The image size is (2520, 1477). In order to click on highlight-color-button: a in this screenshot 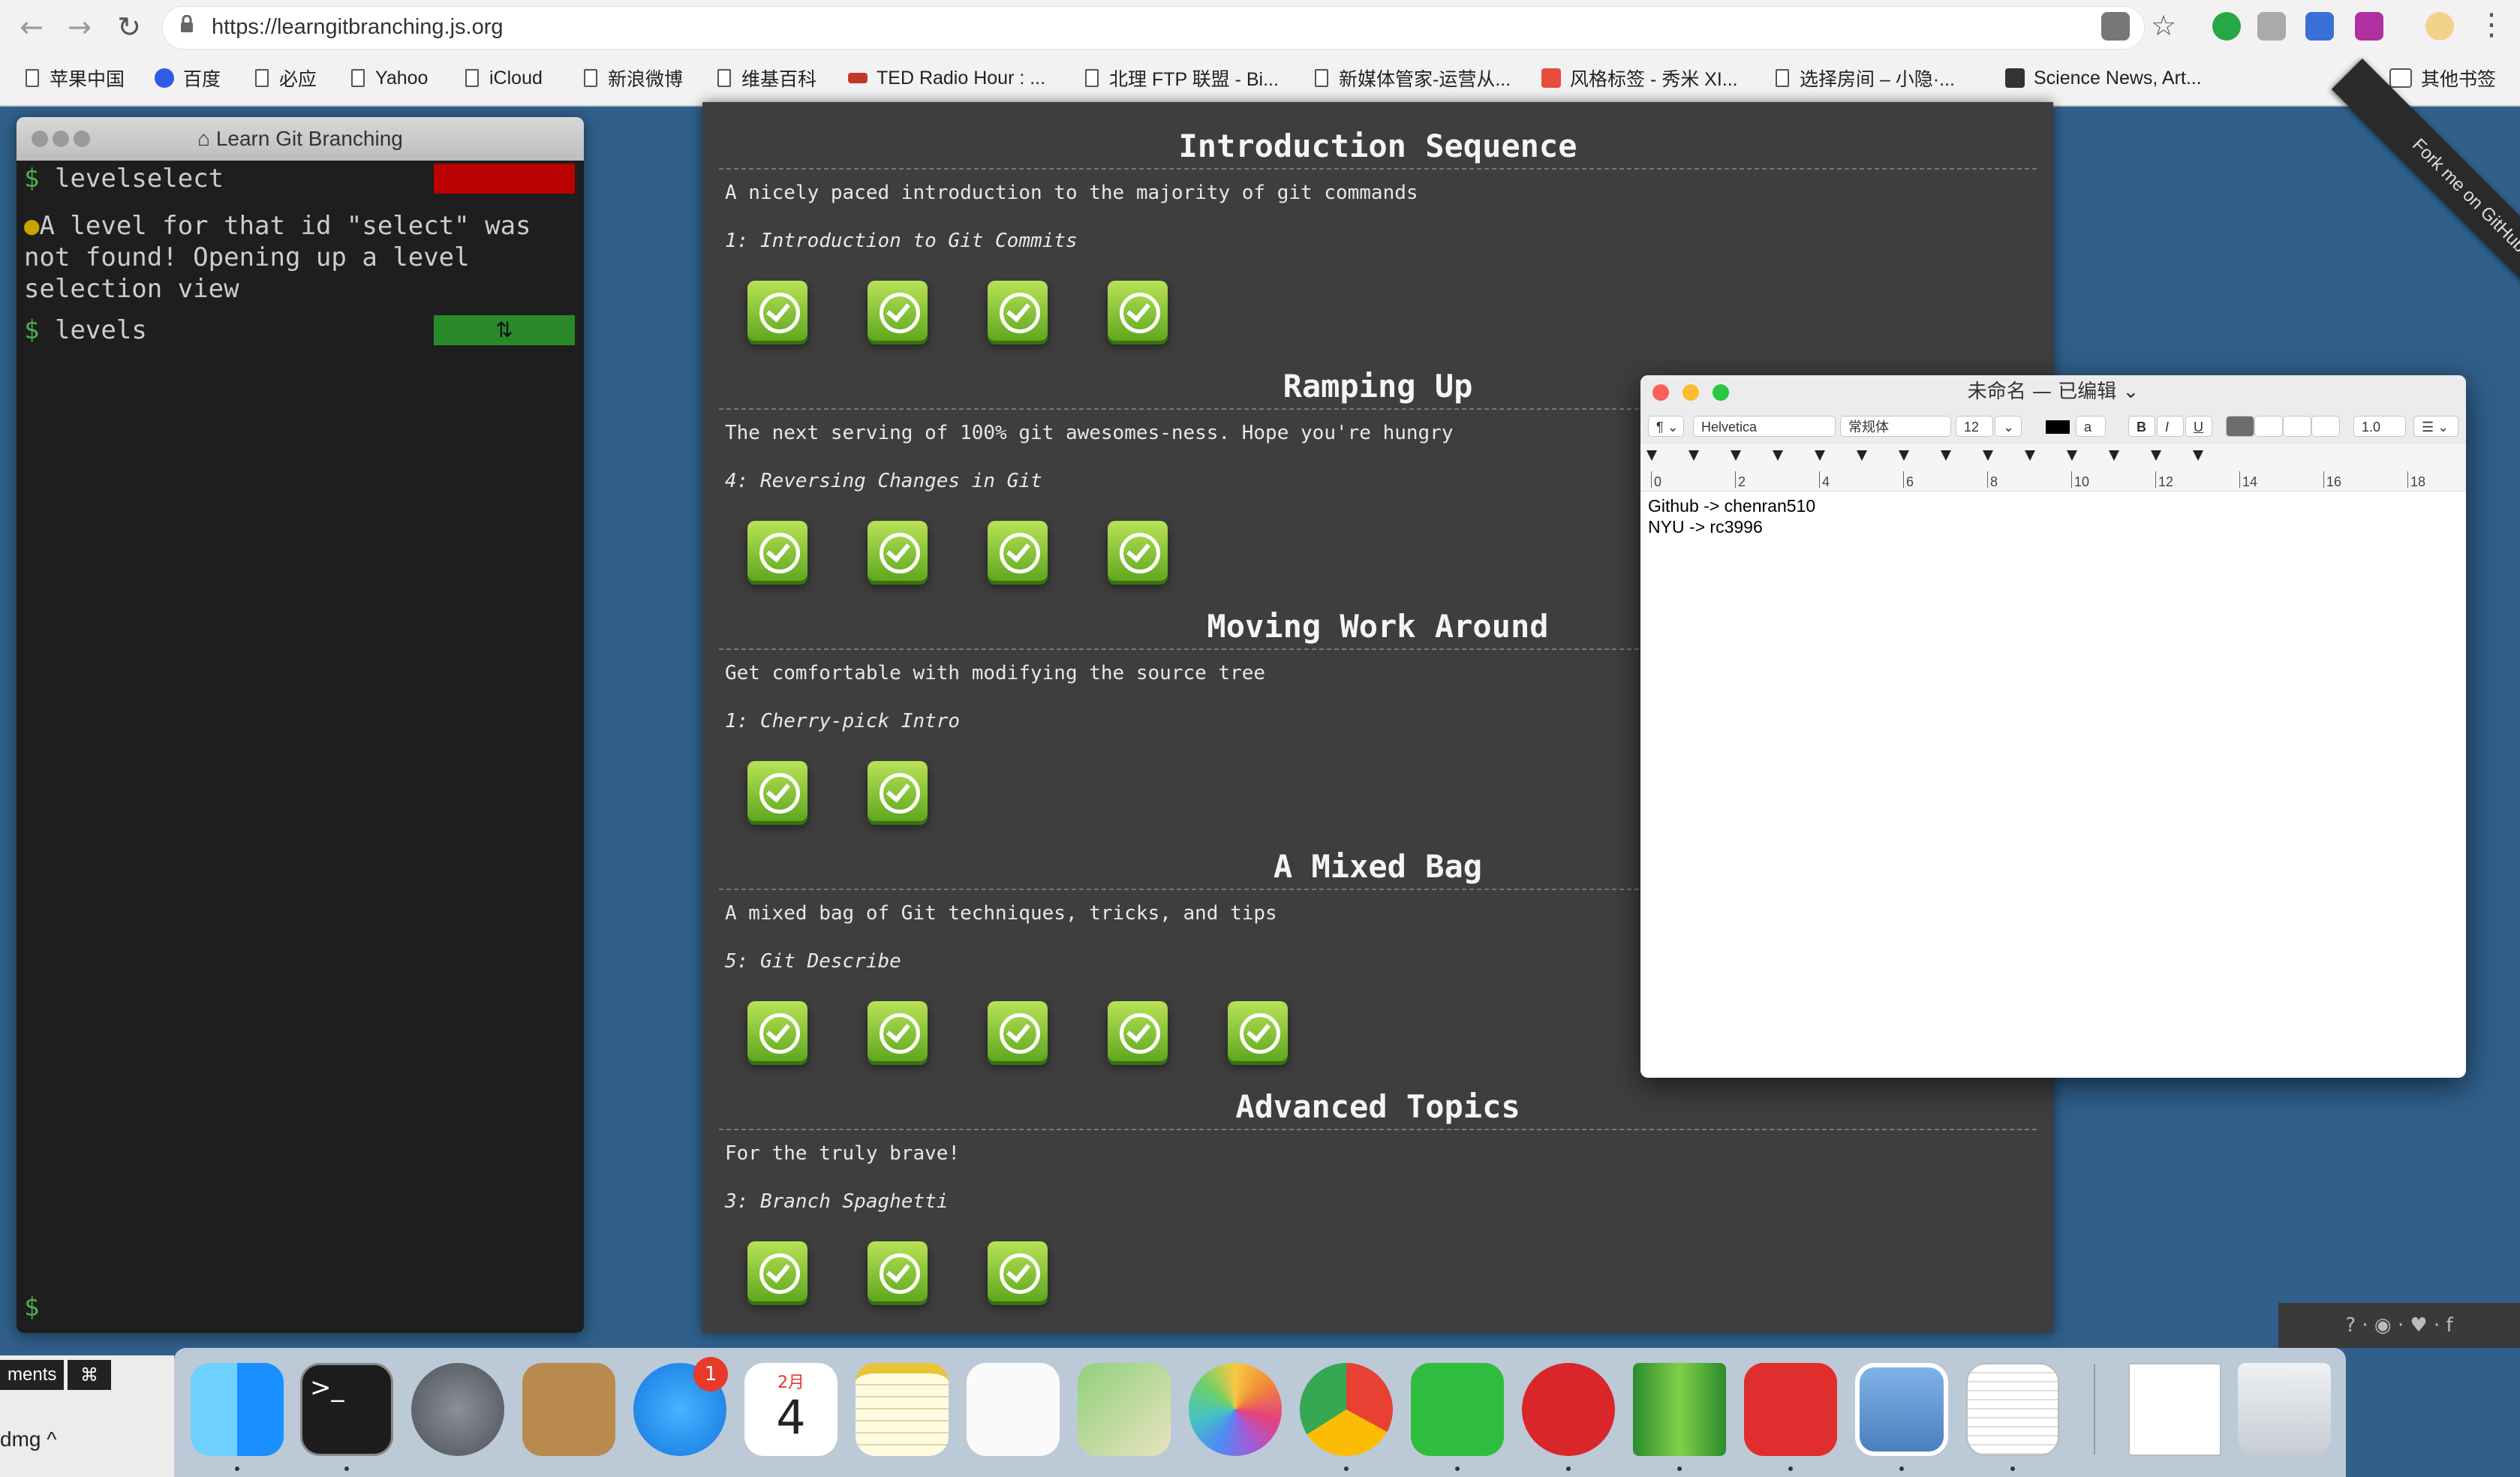, I will do `click(2091, 426)`.